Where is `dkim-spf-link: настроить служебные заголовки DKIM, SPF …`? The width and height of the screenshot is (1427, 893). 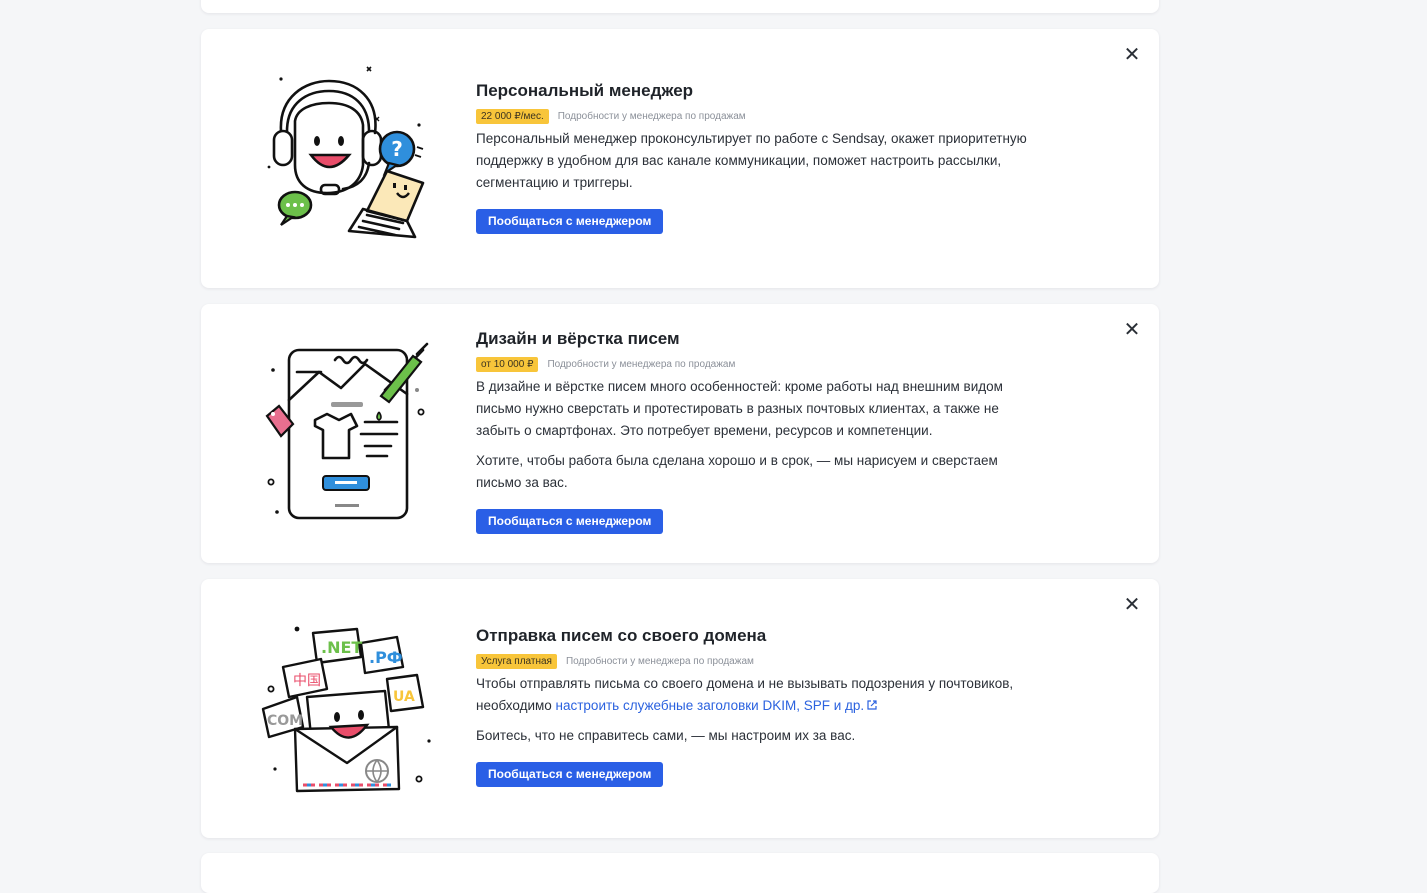 dkim-spf-link: настроить служебные заголовки DKIM, SPF … is located at coordinates (710, 705).